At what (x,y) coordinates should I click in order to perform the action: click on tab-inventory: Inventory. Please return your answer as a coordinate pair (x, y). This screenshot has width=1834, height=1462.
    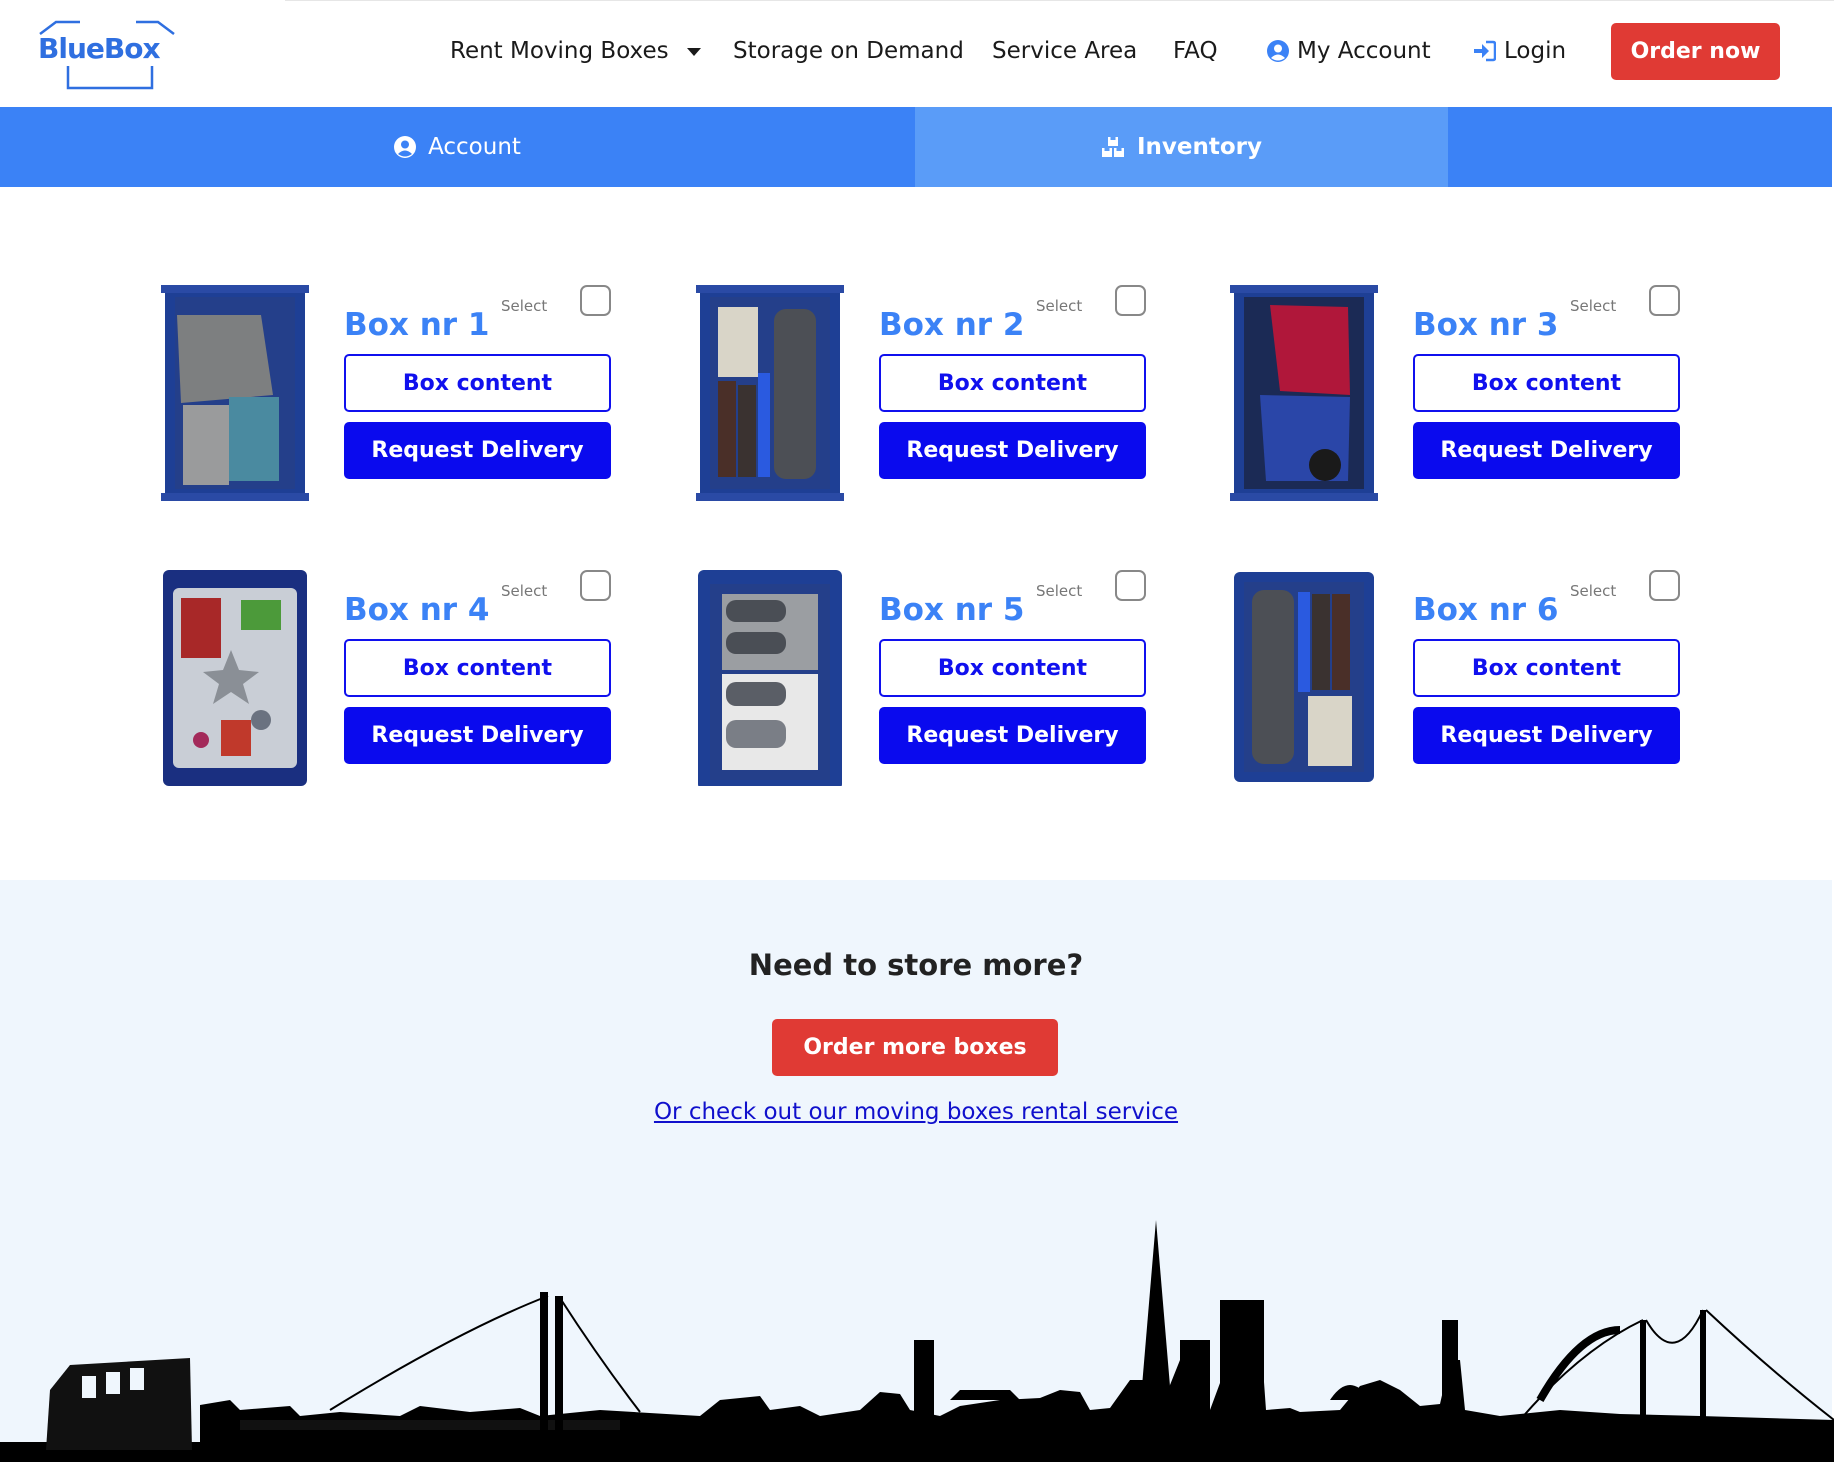
    Looking at the image, I should click on (1181, 147).